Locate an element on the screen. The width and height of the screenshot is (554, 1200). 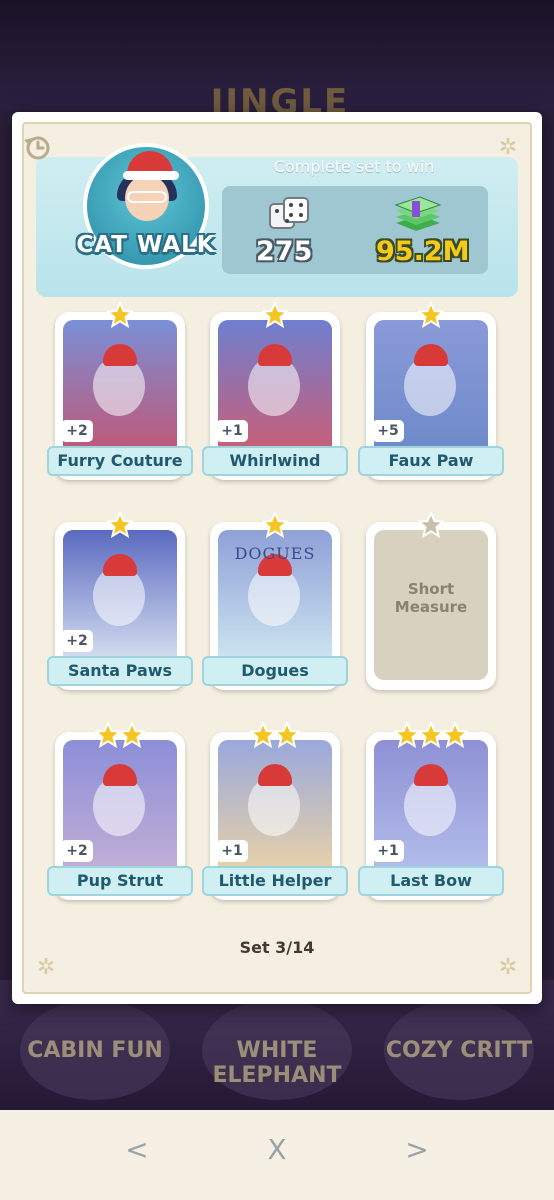
card-name-label: Dogues is located at coordinates (275, 671).